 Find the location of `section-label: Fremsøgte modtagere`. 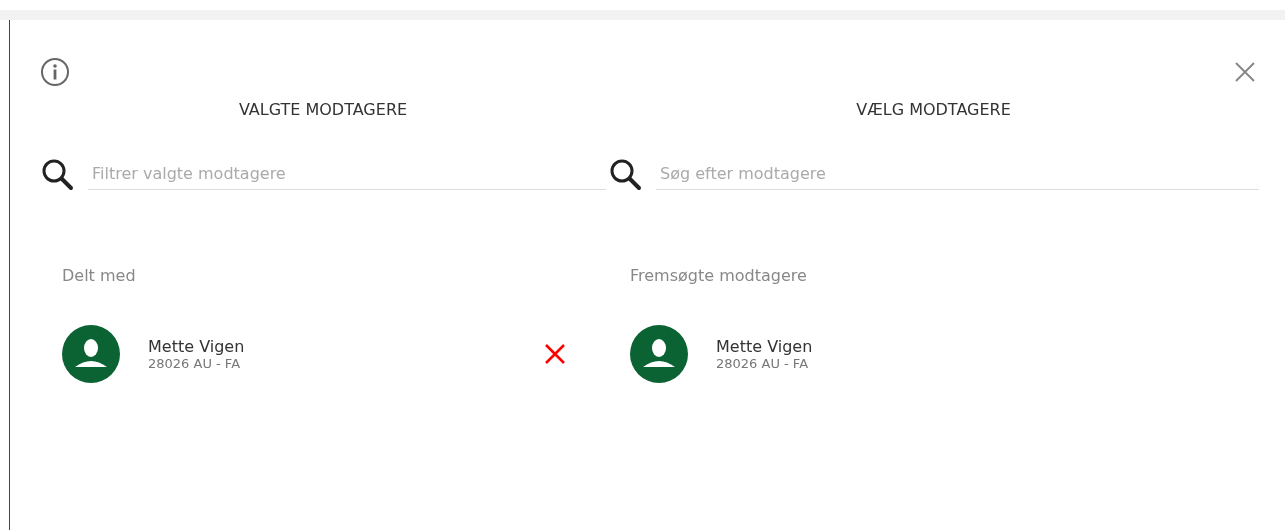

section-label: Fremsøgte modtagere is located at coordinates (719, 275).